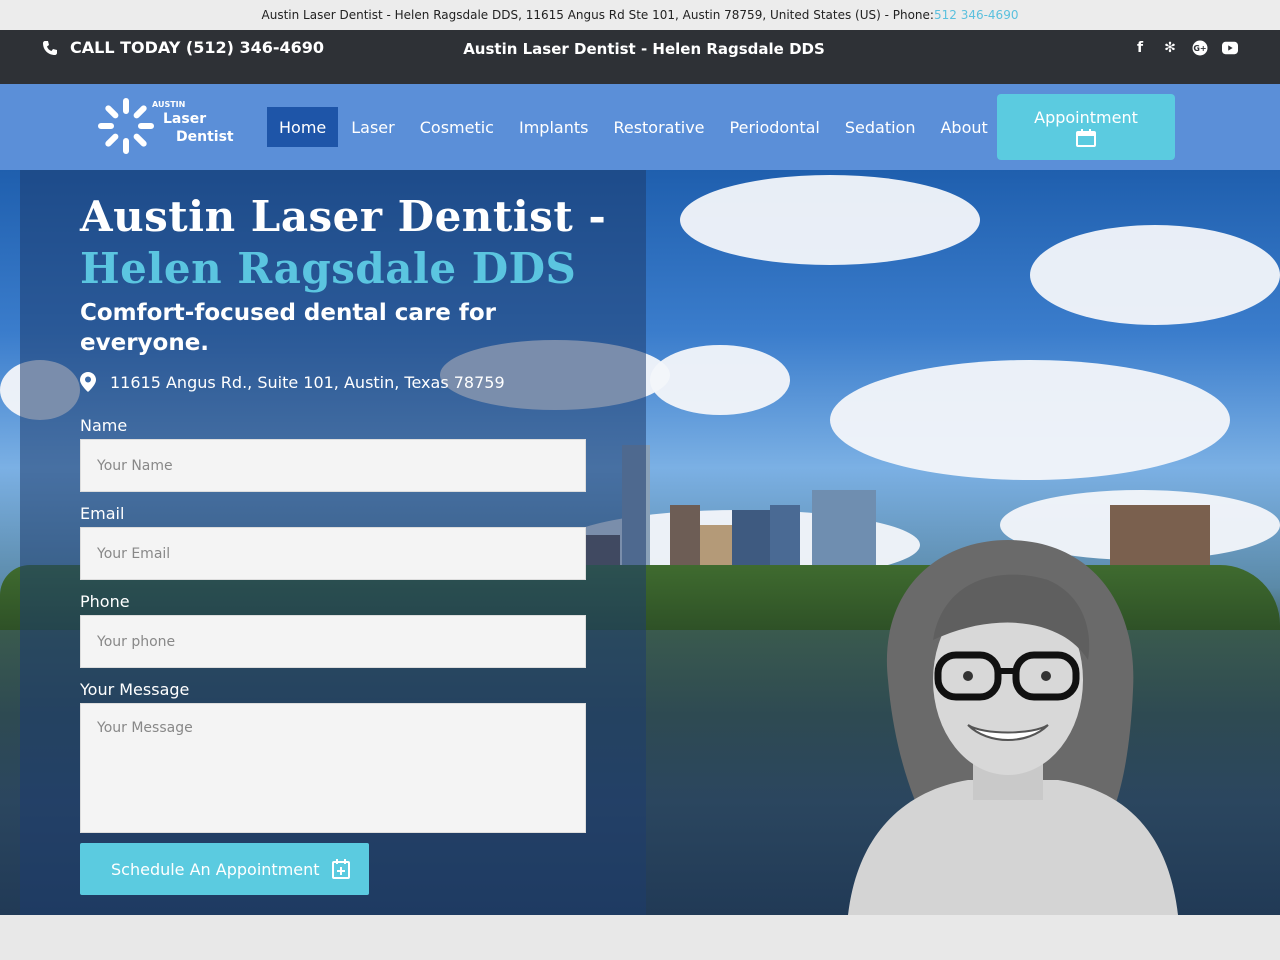 This screenshot has height=960, width=1280. What do you see at coordinates (105, 601) in the screenshot?
I see `phone-label: Phone` at bounding box center [105, 601].